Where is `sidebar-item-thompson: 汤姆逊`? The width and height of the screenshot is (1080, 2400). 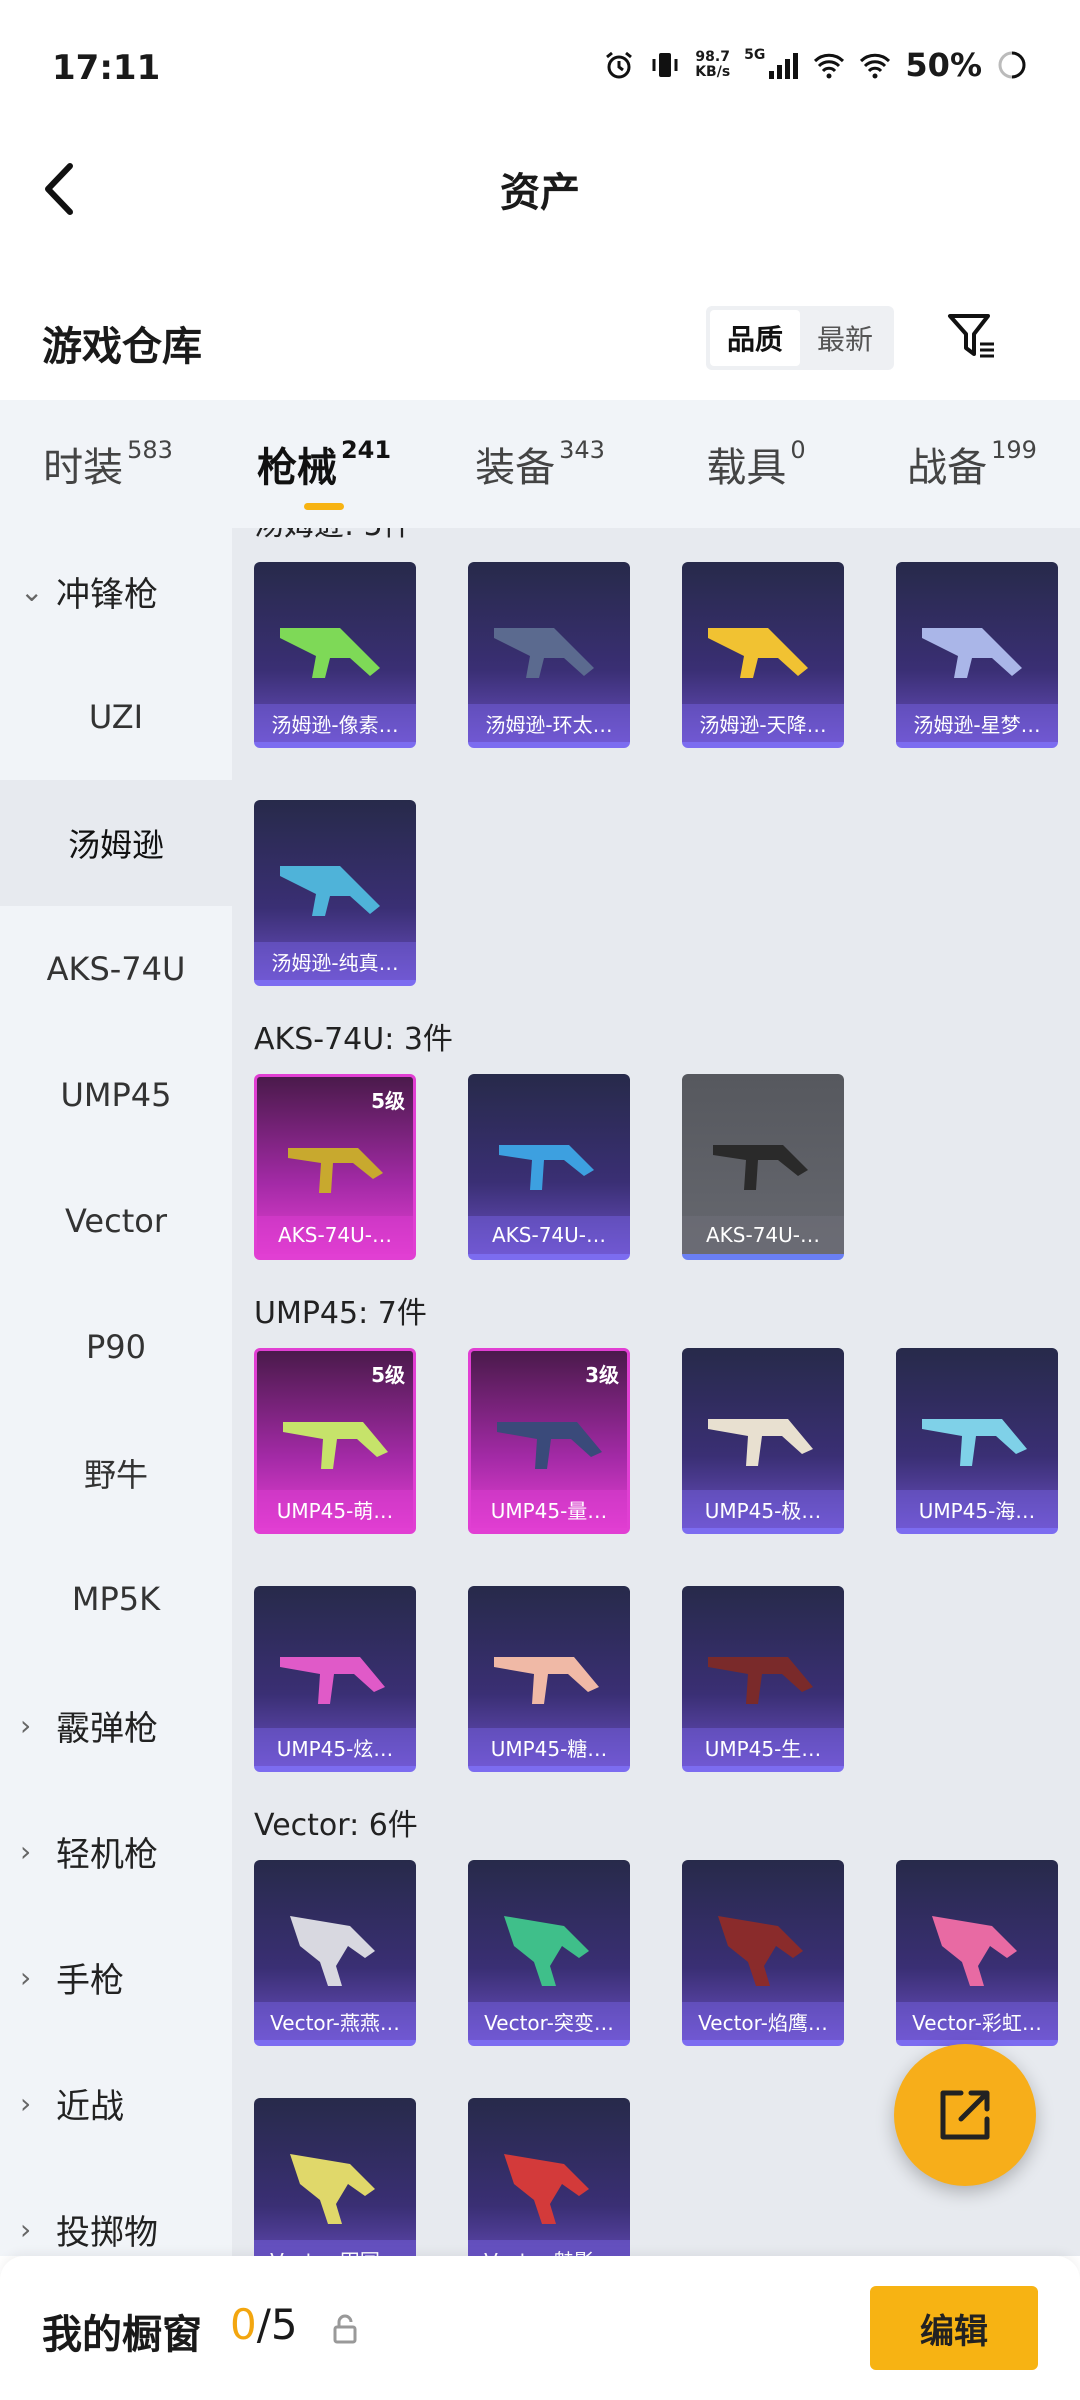
sidebar-item-thompson: 汤姆逊 is located at coordinates (116, 843).